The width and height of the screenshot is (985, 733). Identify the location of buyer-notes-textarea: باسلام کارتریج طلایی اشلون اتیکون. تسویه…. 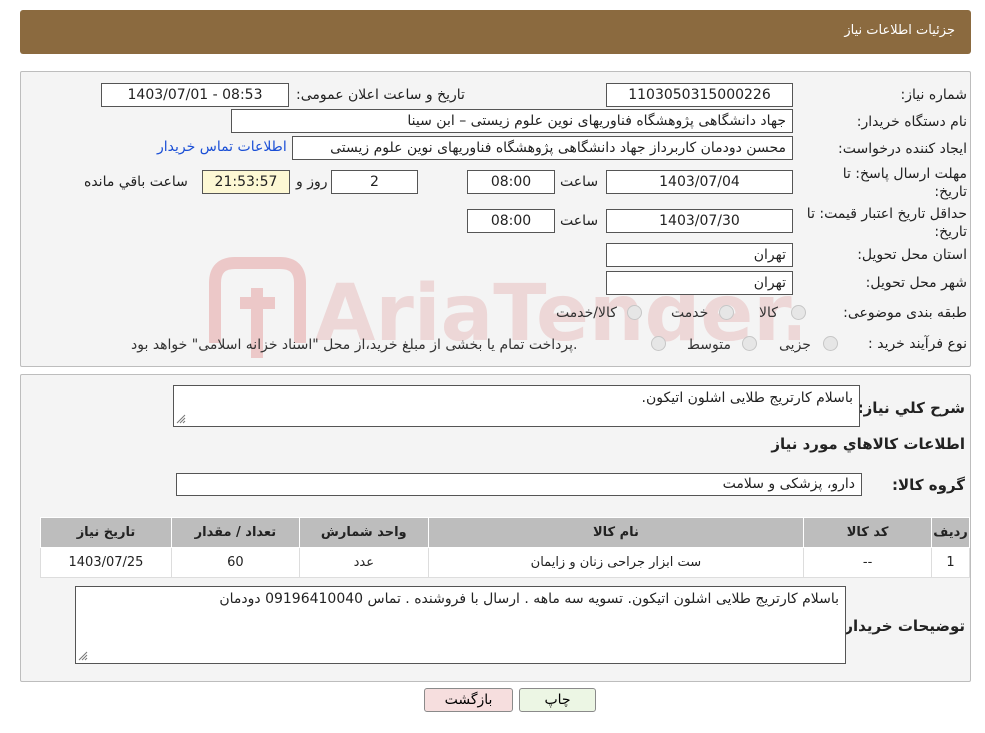
(460, 625).